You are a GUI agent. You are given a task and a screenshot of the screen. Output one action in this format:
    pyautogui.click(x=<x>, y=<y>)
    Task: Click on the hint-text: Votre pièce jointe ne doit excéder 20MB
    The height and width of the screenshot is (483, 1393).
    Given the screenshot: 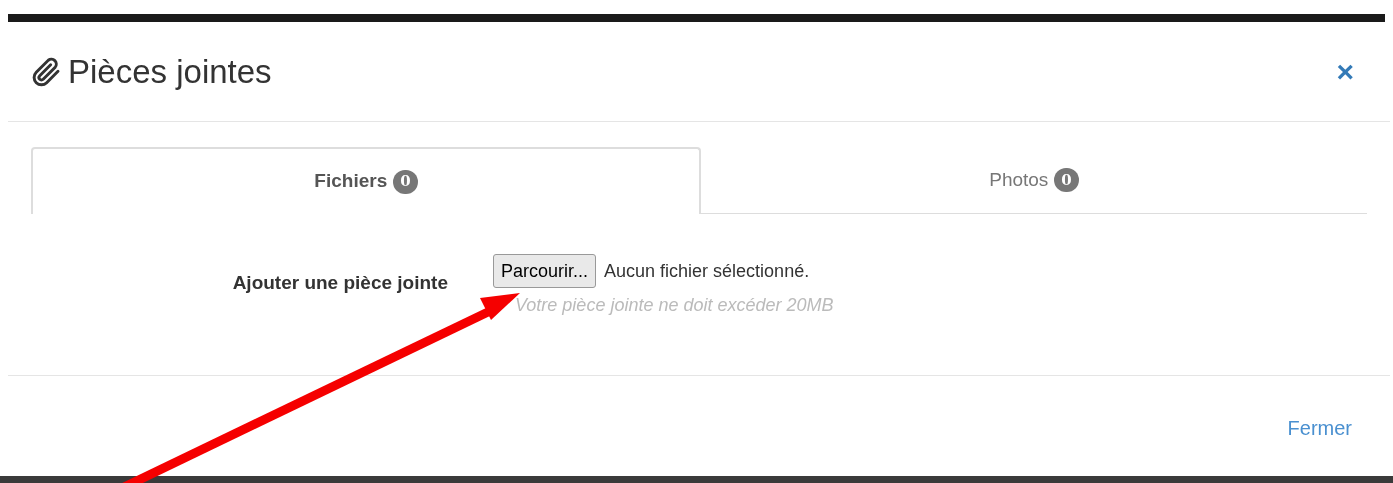 What is the action you would take?
    pyautogui.click(x=674, y=305)
    